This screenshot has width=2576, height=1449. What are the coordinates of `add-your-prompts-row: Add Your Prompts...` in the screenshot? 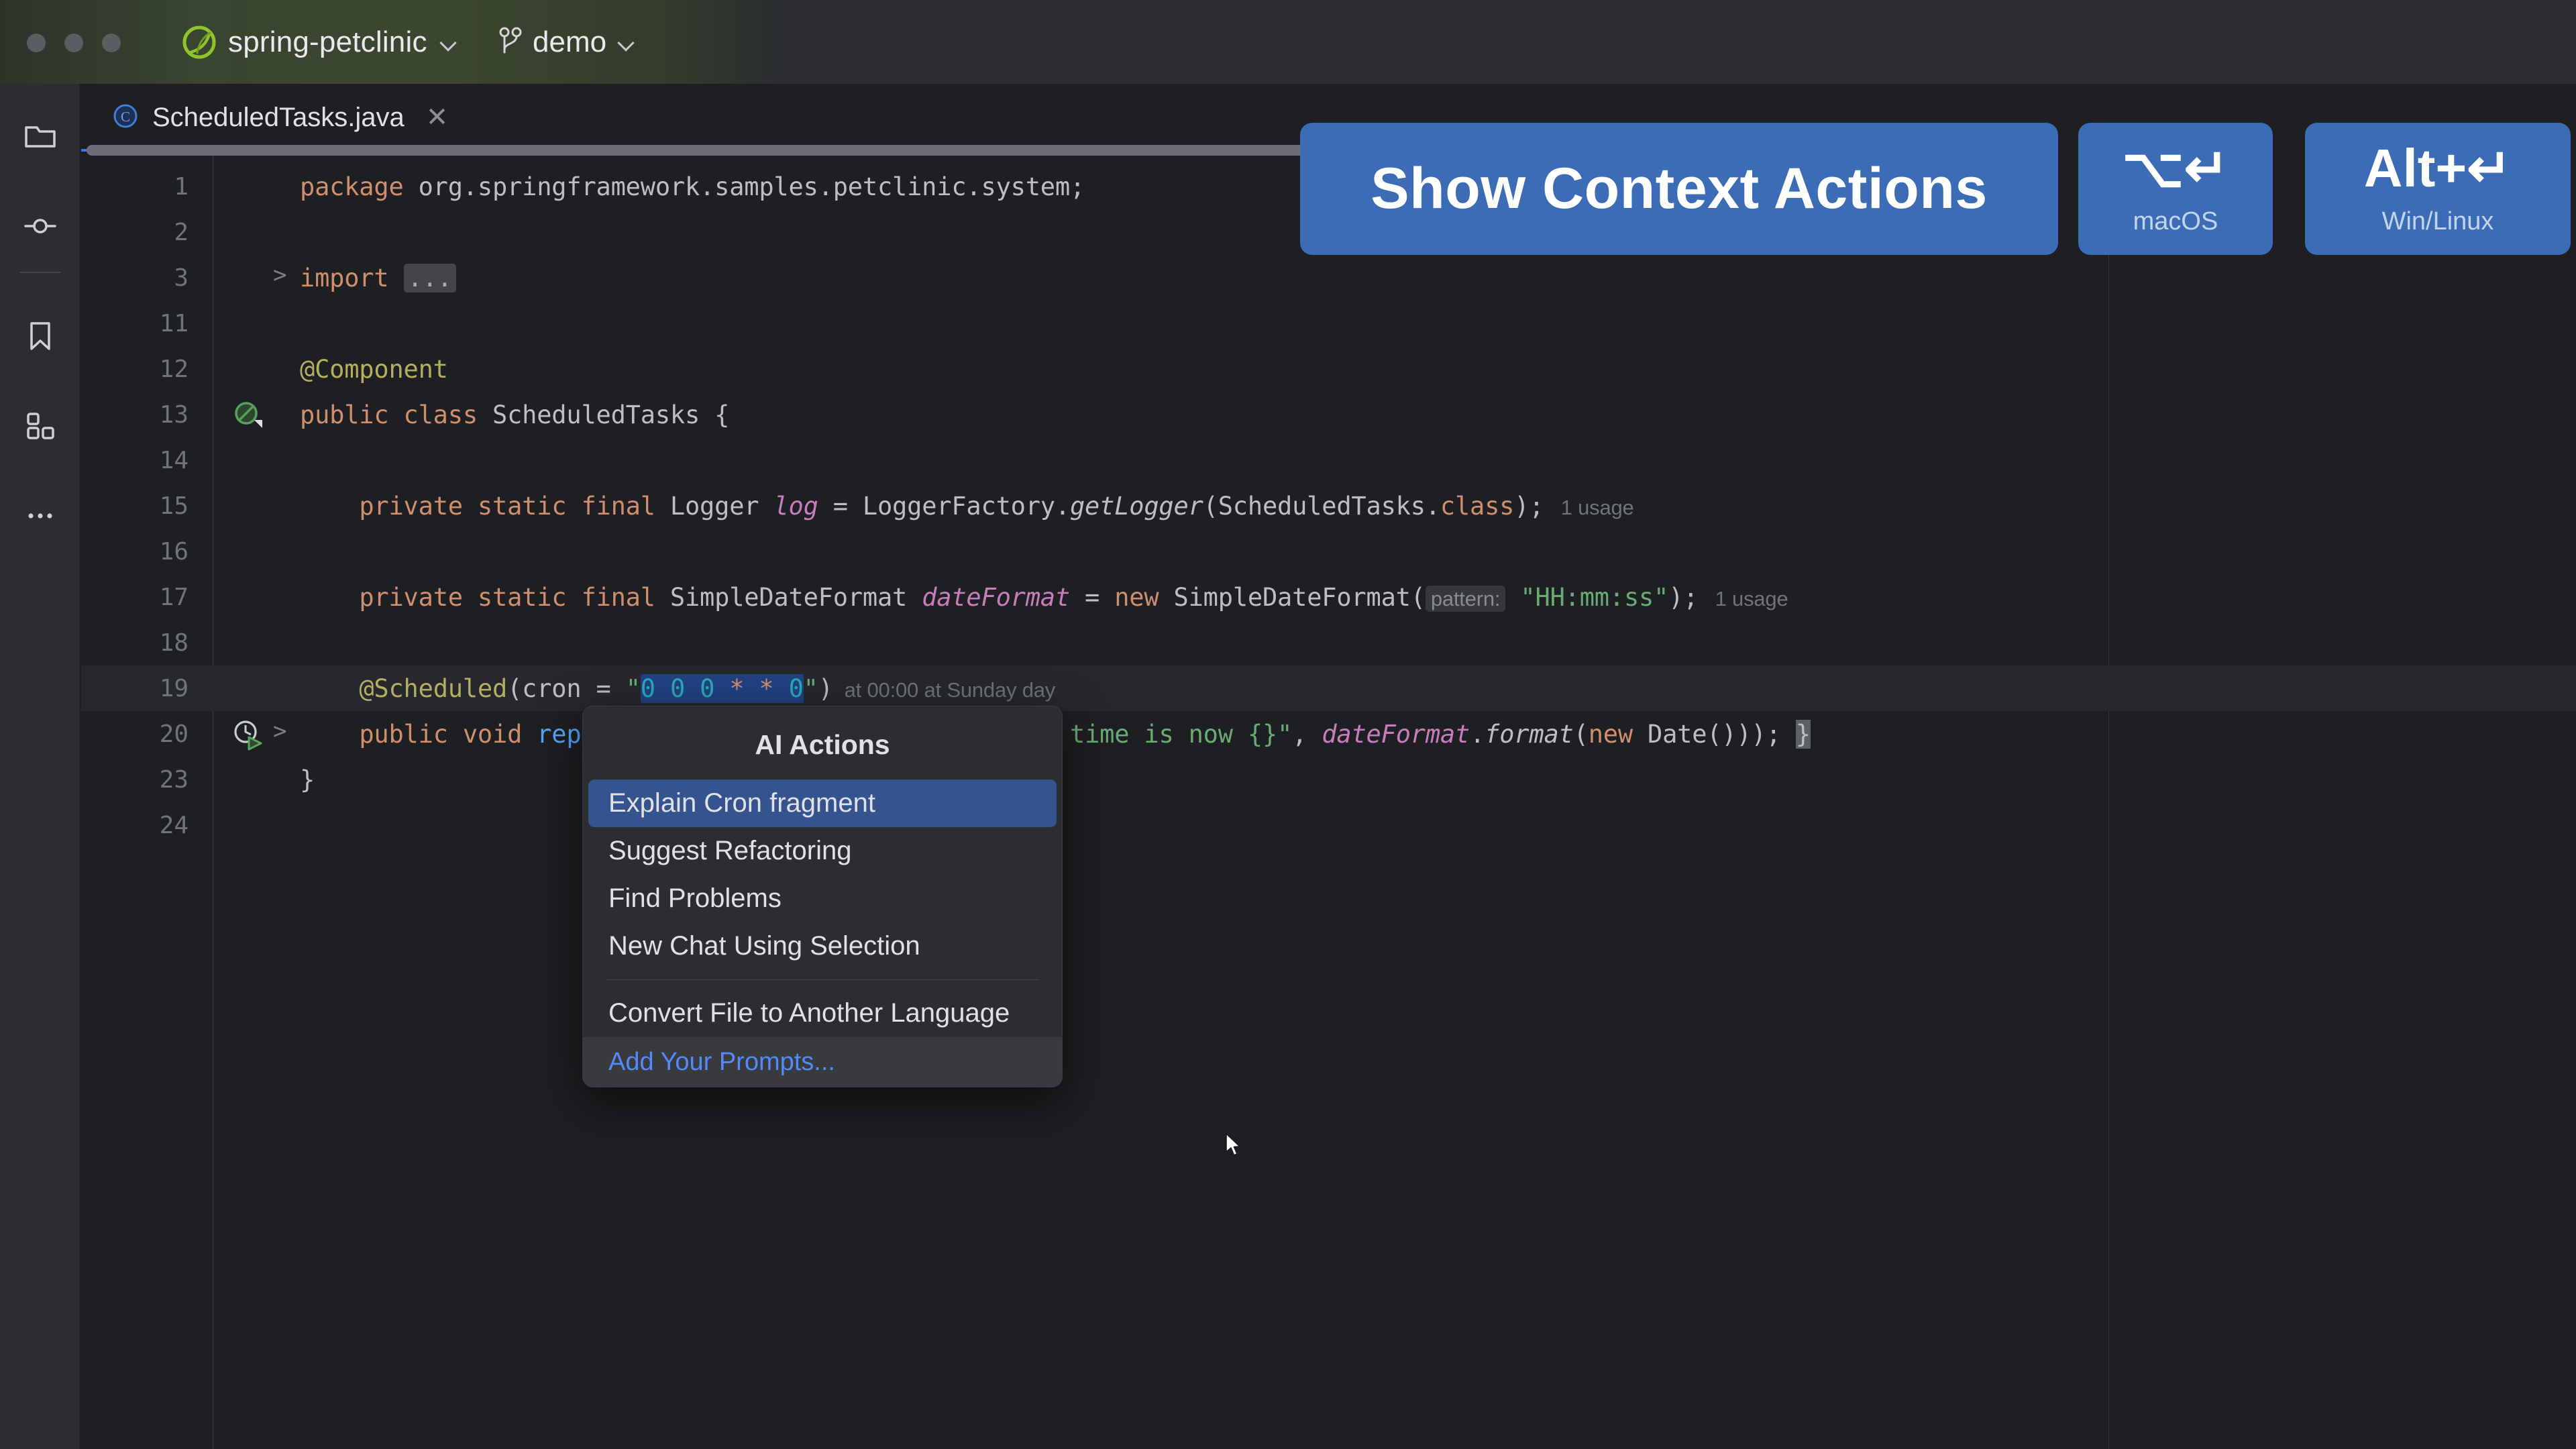 It's located at (822, 1062).